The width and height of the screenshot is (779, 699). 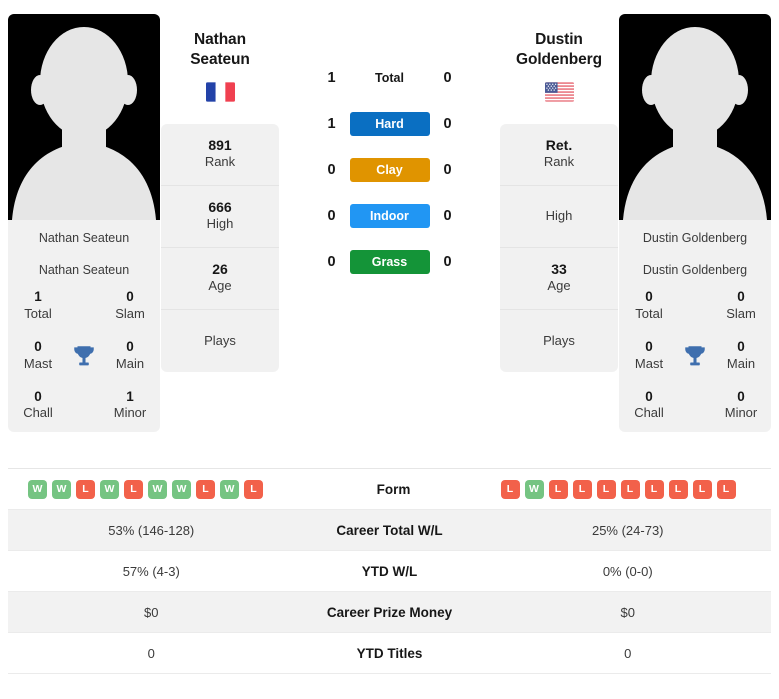 I want to click on title-mast-right: 0 Mast, so click(x=649, y=356).